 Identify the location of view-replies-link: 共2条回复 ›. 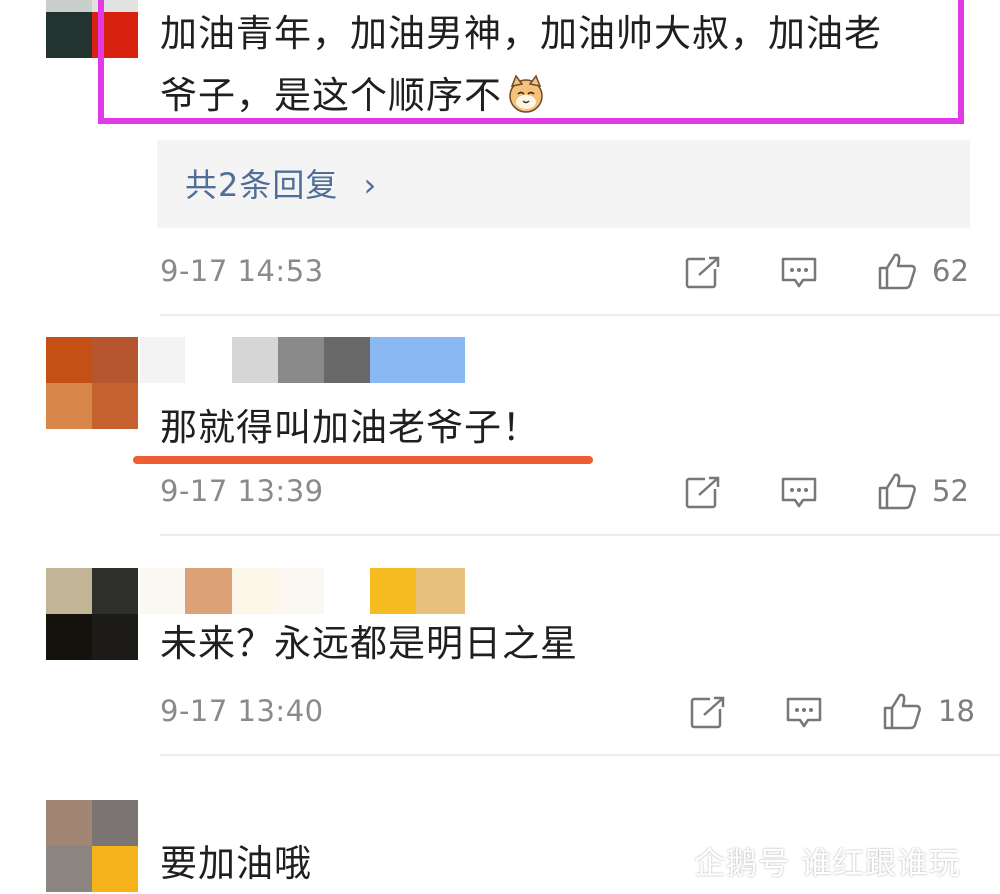
(281, 183).